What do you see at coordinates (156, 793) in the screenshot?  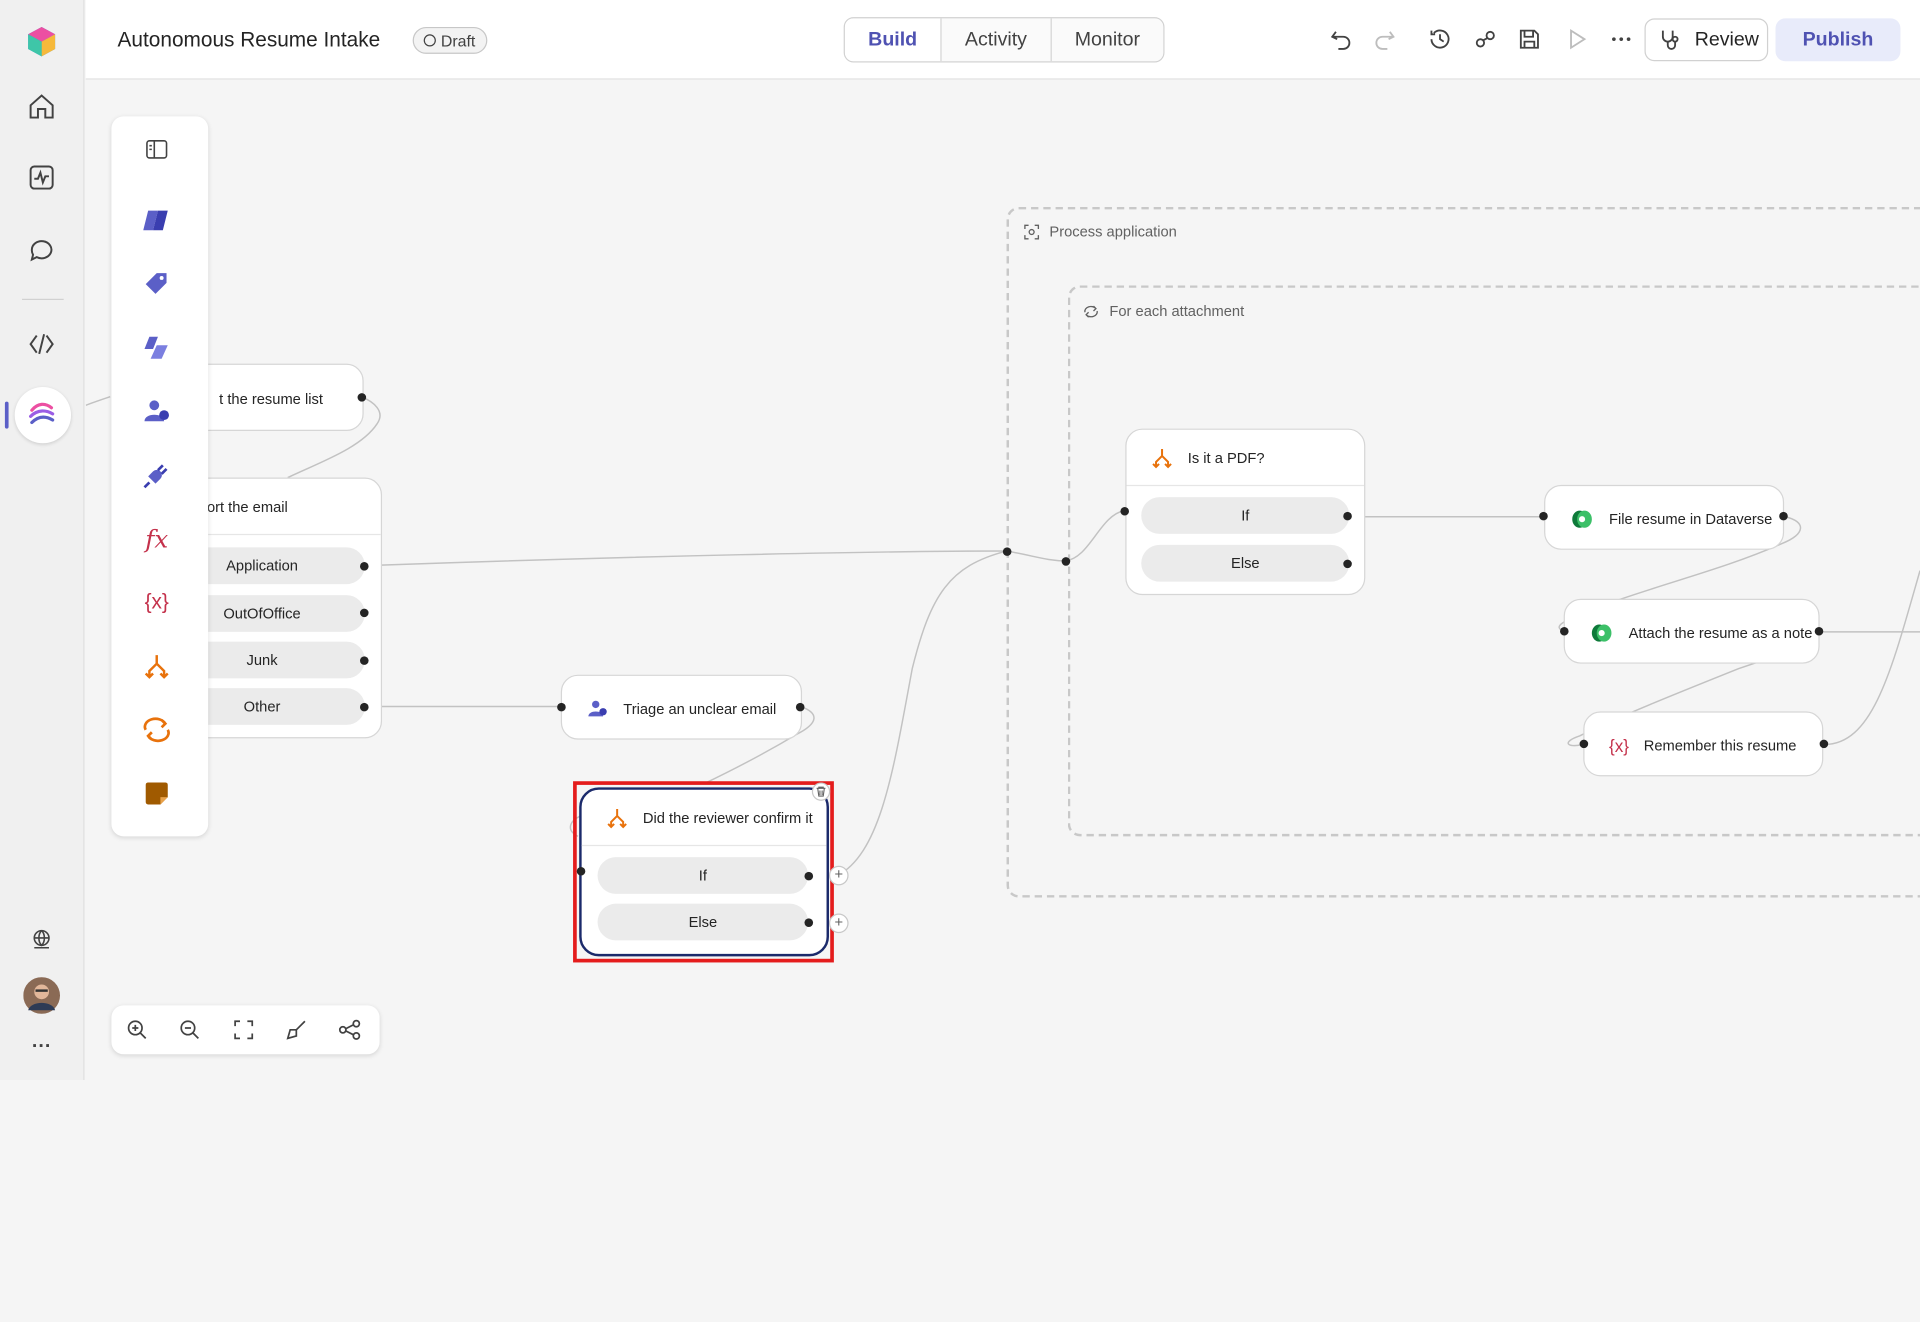 I see `sticky-note-icon` at bounding box center [156, 793].